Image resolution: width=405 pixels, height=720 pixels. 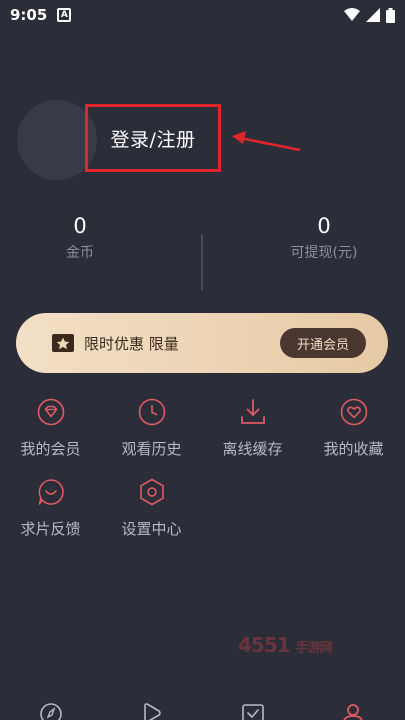 I want to click on coins-stat: 0 金币, so click(x=80, y=237).